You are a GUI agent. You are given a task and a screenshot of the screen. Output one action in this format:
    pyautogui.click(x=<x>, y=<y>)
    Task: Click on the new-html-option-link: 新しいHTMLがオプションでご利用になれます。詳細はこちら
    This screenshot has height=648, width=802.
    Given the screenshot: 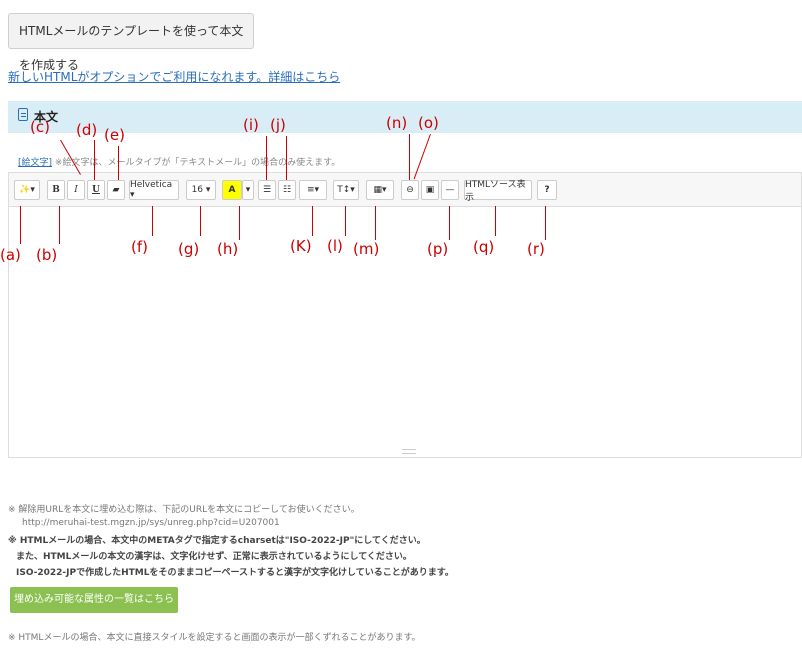 What is the action you would take?
    pyautogui.click(x=174, y=76)
    